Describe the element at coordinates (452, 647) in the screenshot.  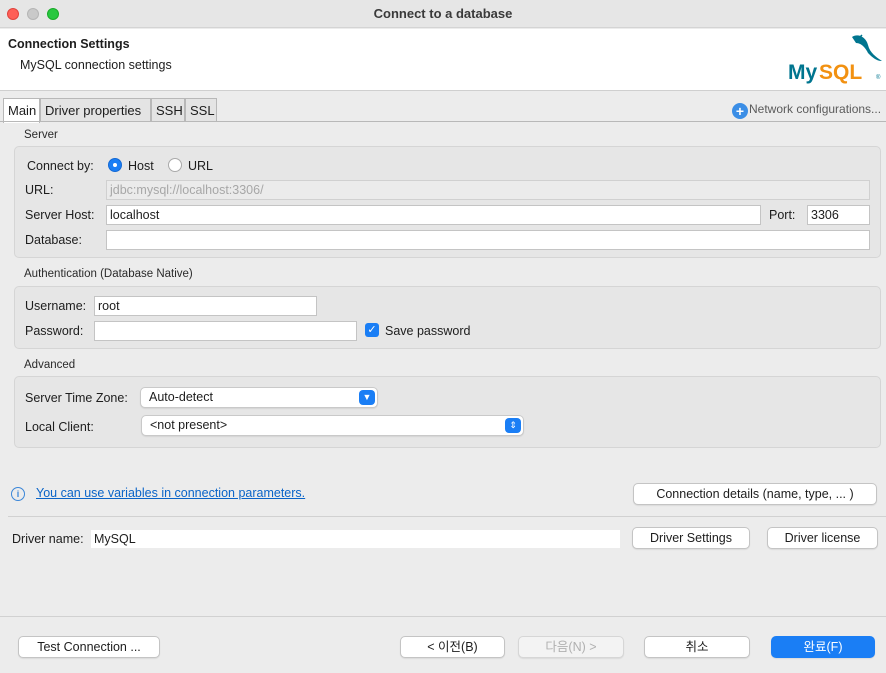
I see `back-button: < 이전(B)` at that location.